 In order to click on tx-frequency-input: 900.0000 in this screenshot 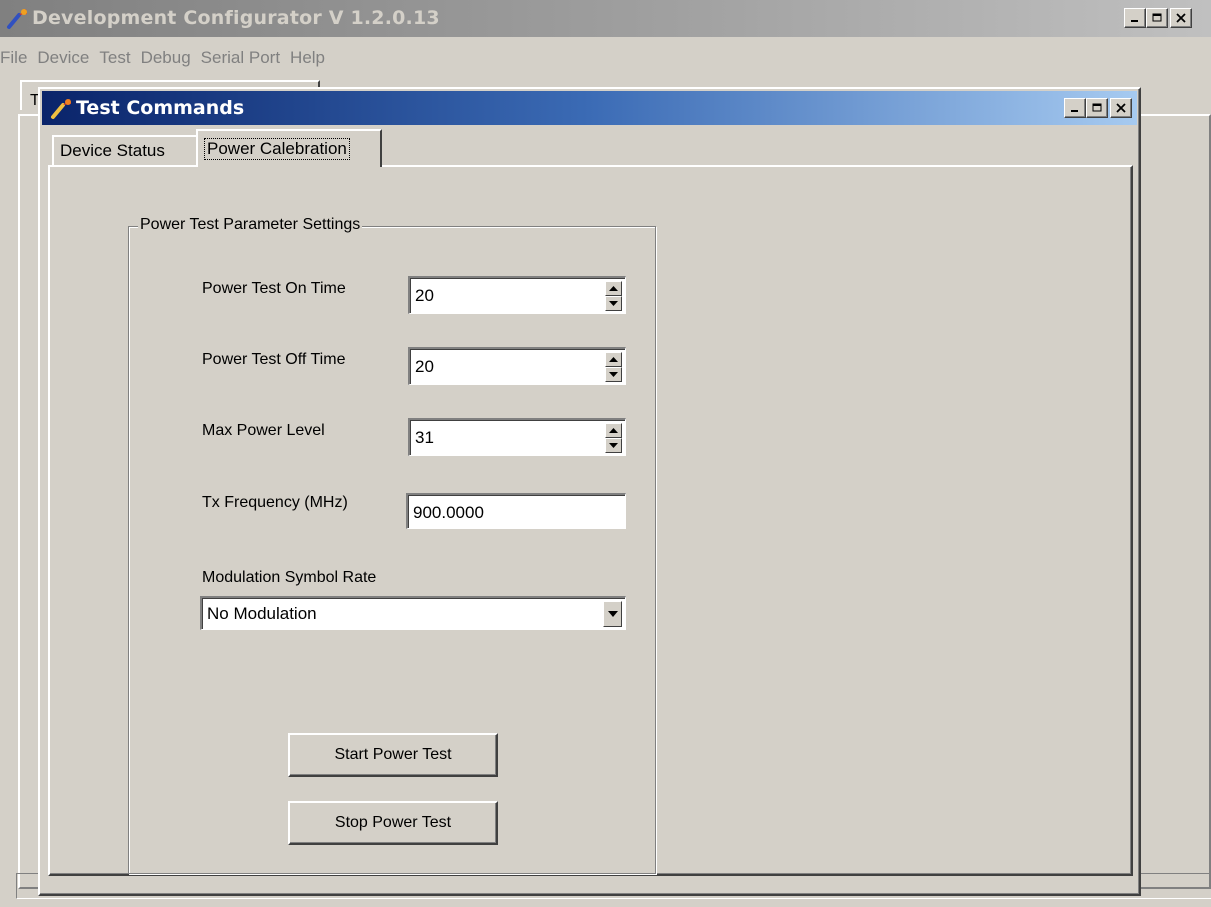, I will do `click(516, 511)`.